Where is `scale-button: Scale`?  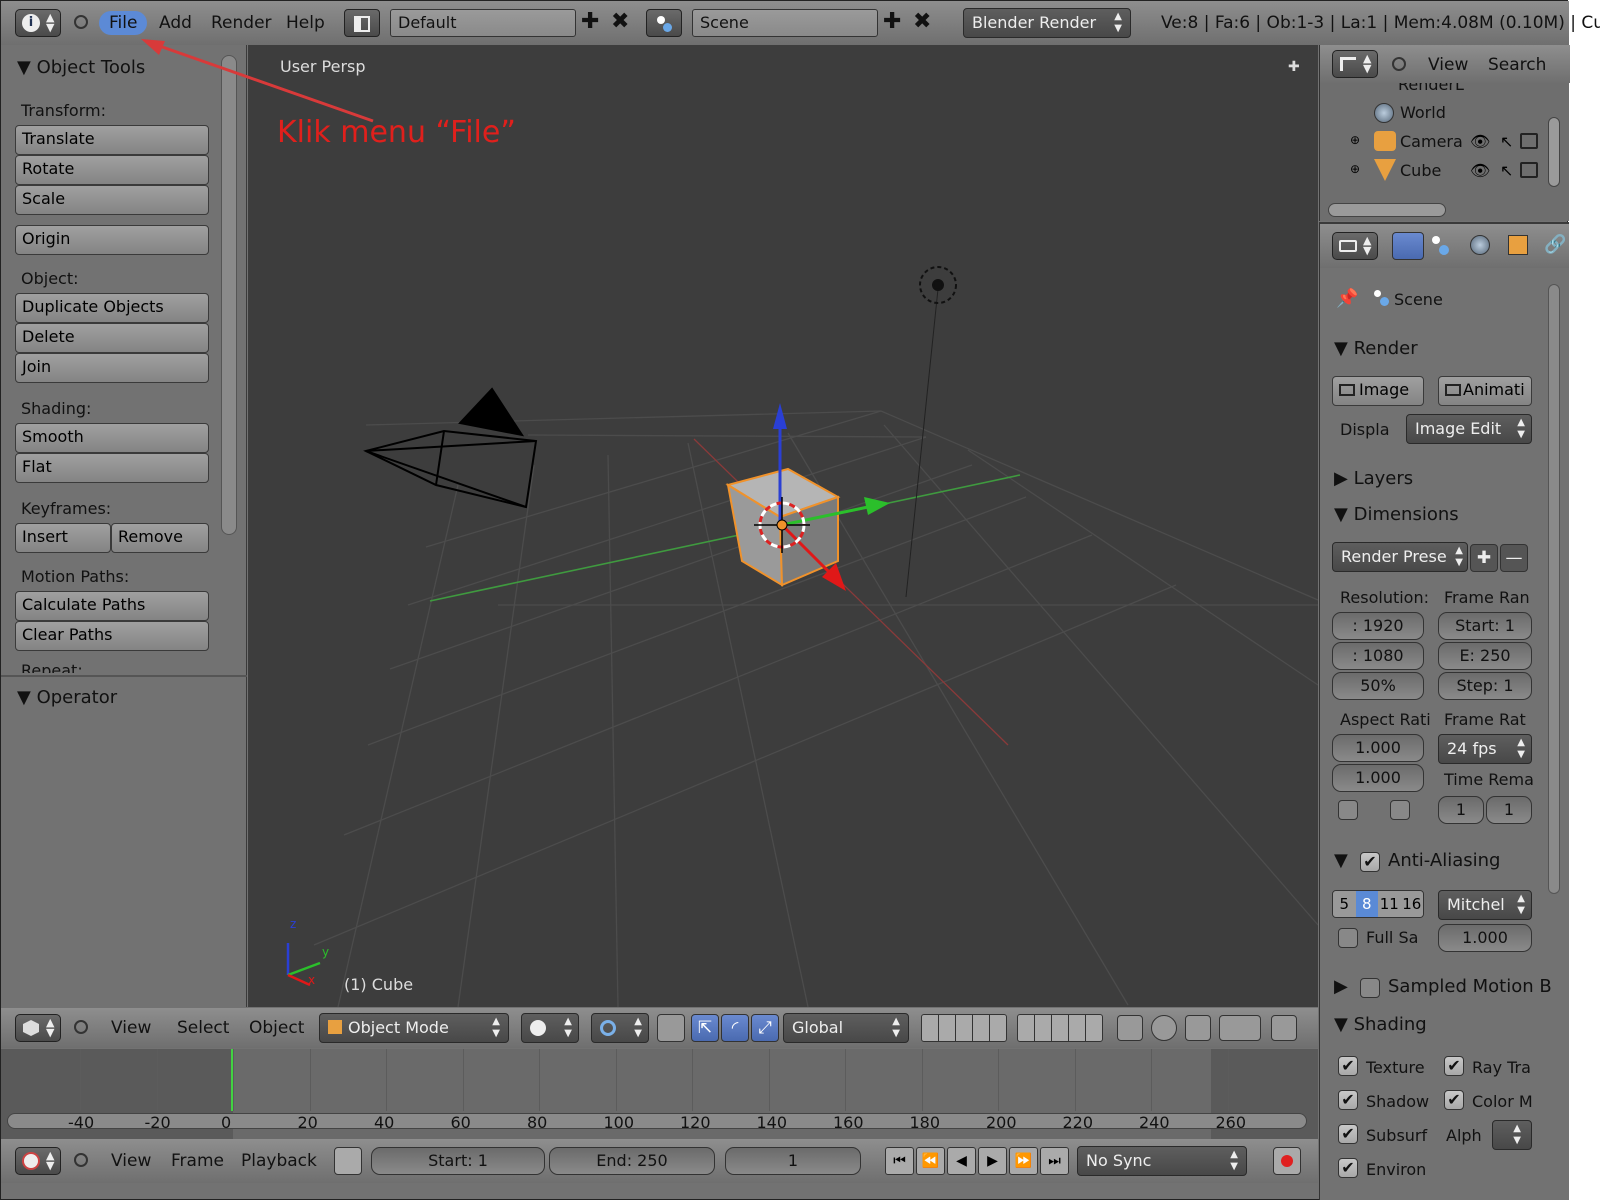
scale-button: Scale is located at coordinates (112, 200).